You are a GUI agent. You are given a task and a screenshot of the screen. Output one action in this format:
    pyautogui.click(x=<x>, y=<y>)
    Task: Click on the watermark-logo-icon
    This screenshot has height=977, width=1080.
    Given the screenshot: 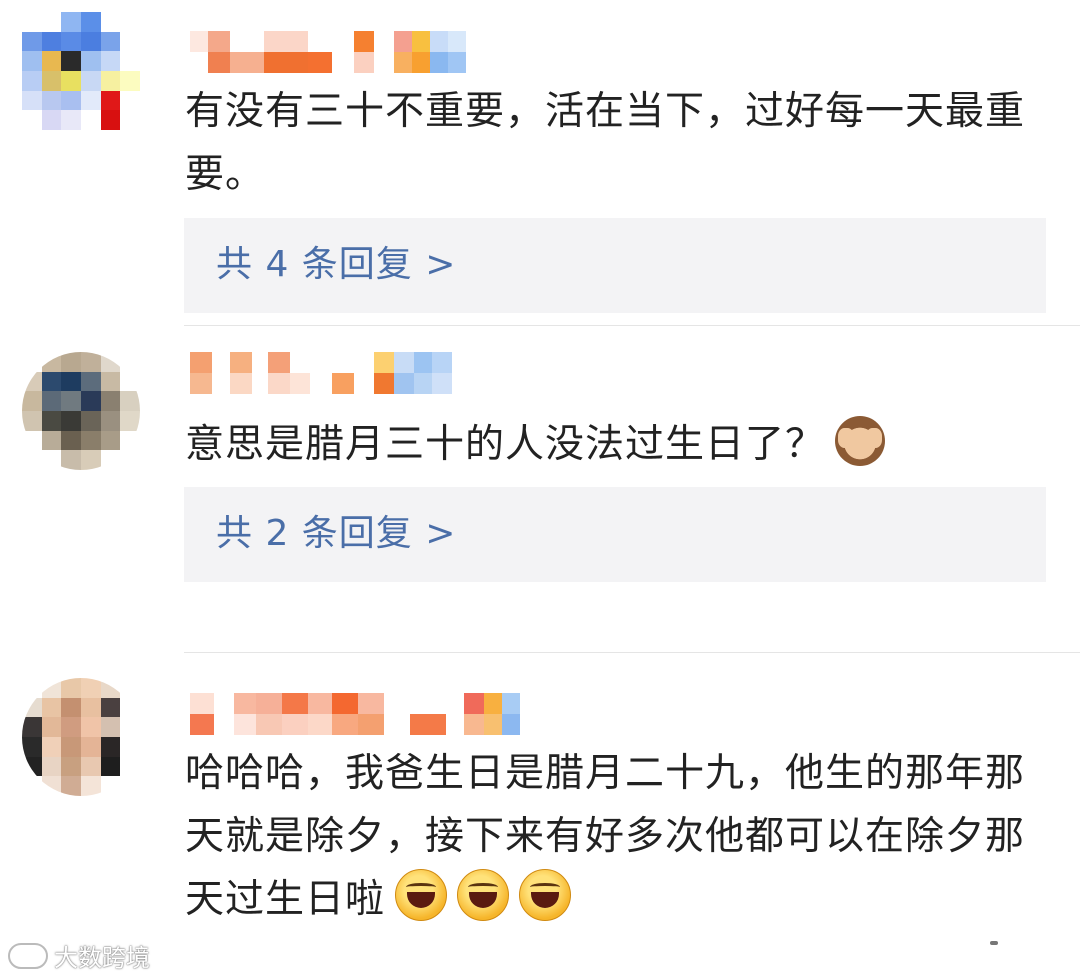 What is the action you would take?
    pyautogui.click(x=28, y=955)
    